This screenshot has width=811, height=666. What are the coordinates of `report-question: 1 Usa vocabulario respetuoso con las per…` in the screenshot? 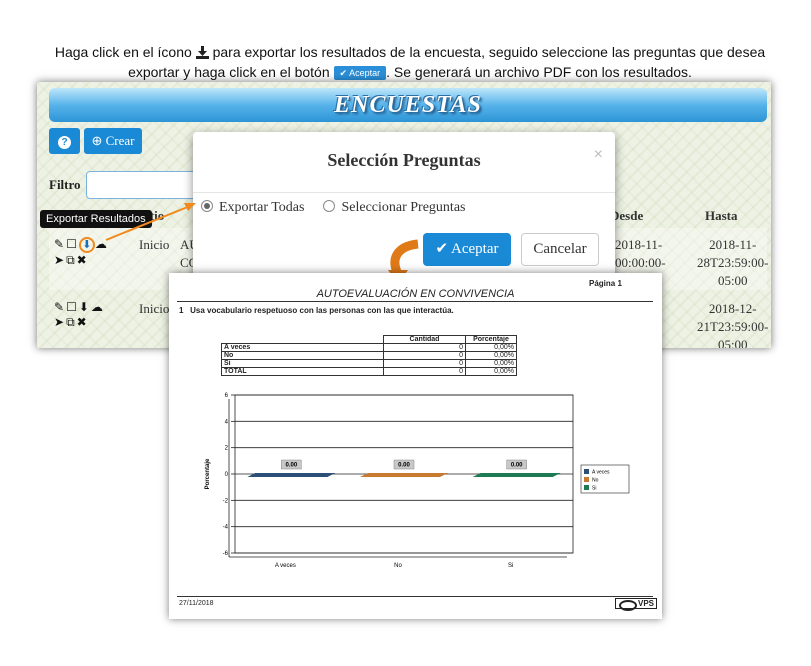 It's located at (316, 310).